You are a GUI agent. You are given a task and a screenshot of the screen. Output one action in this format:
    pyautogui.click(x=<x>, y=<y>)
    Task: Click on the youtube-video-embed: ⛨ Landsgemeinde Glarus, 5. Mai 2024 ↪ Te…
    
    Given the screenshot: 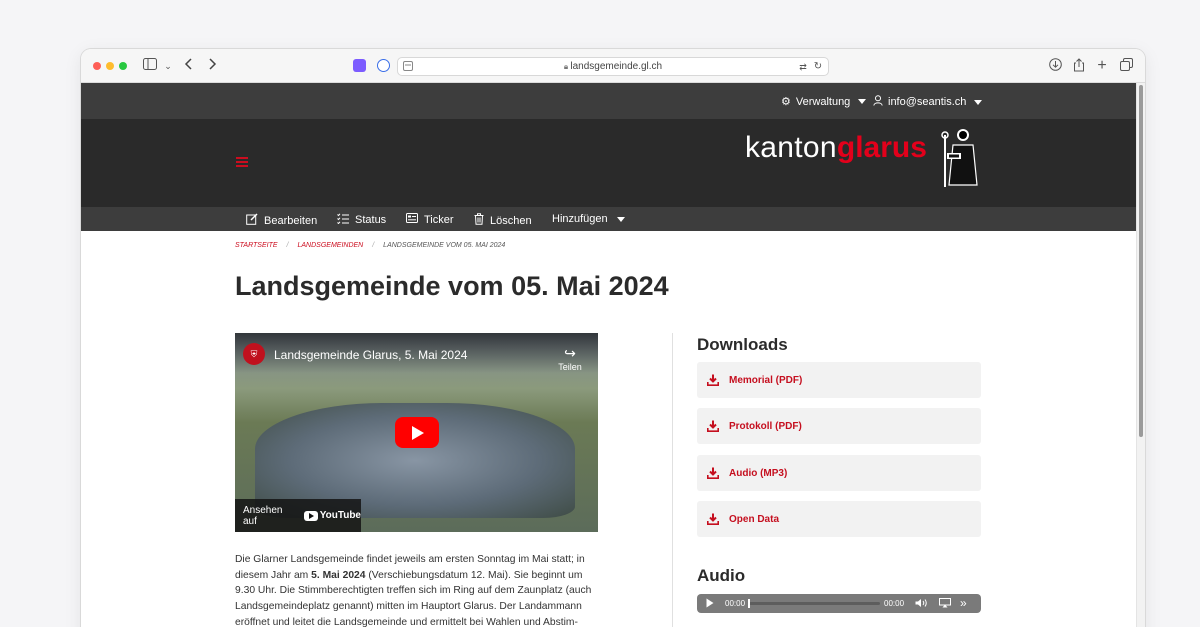 What is the action you would take?
    pyautogui.click(x=416, y=432)
    